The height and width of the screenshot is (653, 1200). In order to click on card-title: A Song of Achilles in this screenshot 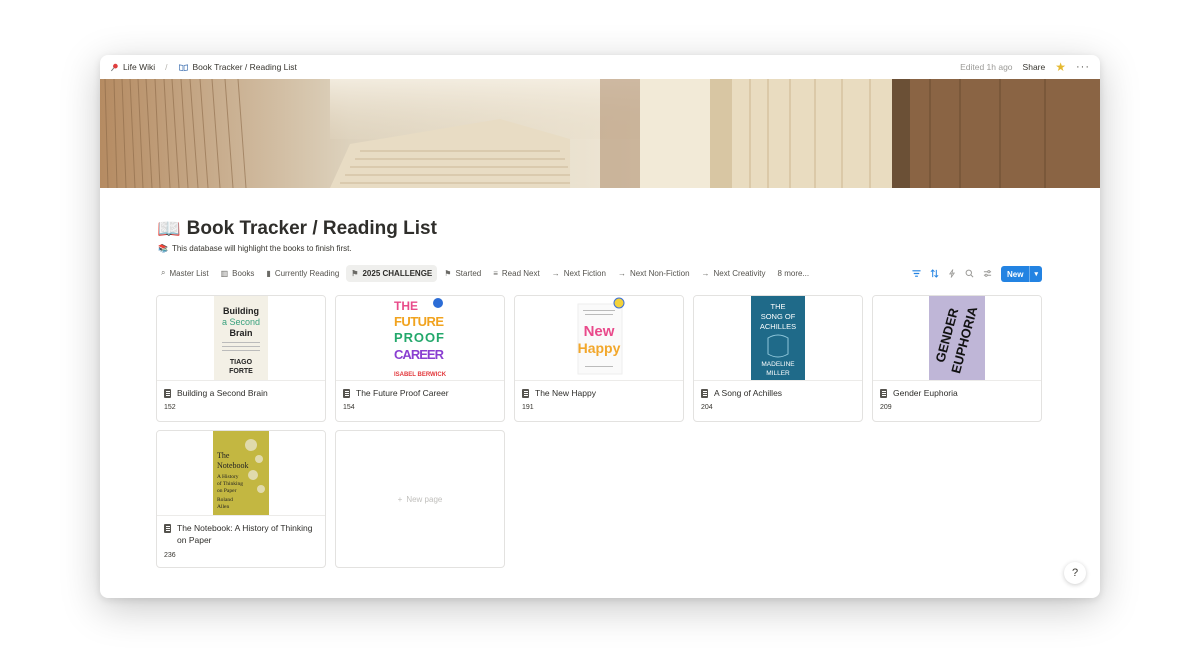, I will do `click(778, 390)`.